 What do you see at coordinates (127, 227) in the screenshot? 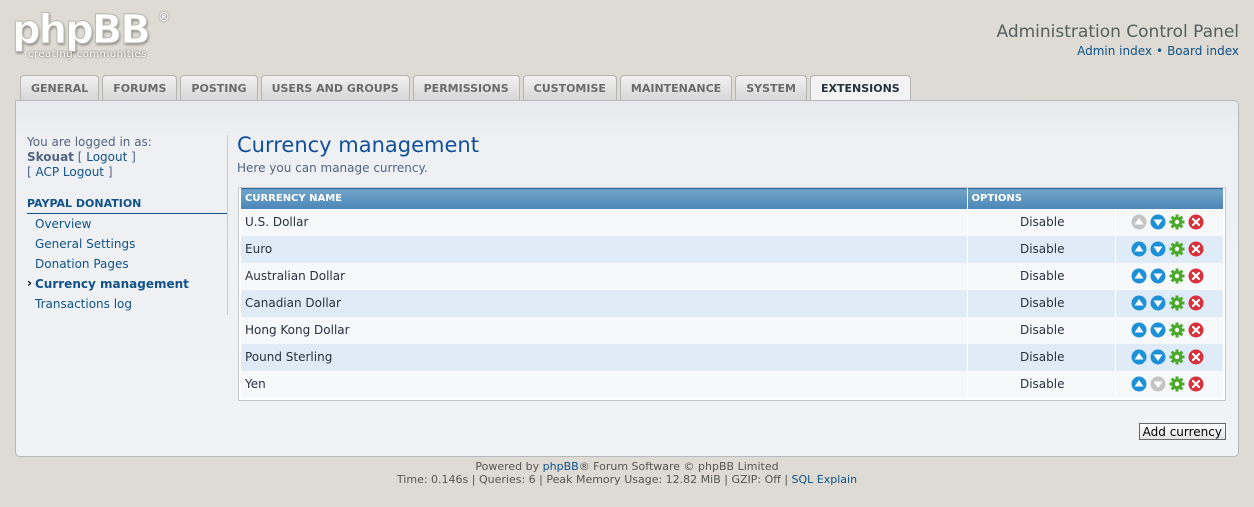
I see `sidebar-item-overview: Overview` at bounding box center [127, 227].